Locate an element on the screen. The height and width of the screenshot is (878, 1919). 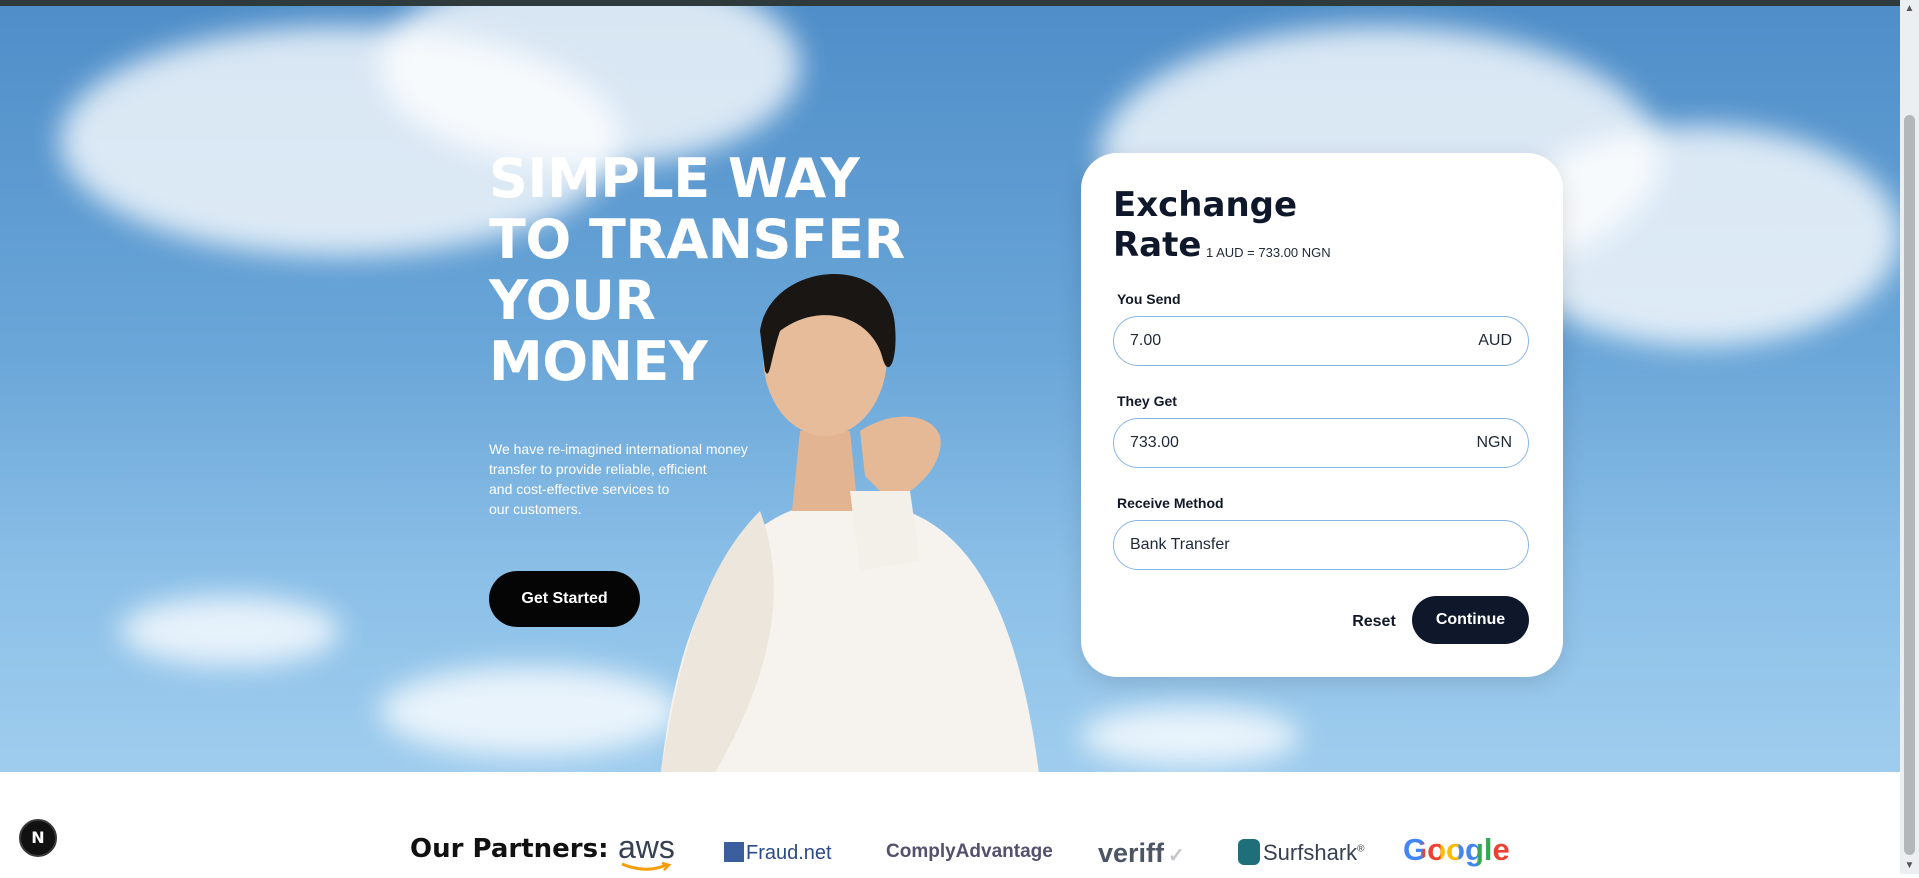
headline-line: MONEY is located at coordinates (598, 361).